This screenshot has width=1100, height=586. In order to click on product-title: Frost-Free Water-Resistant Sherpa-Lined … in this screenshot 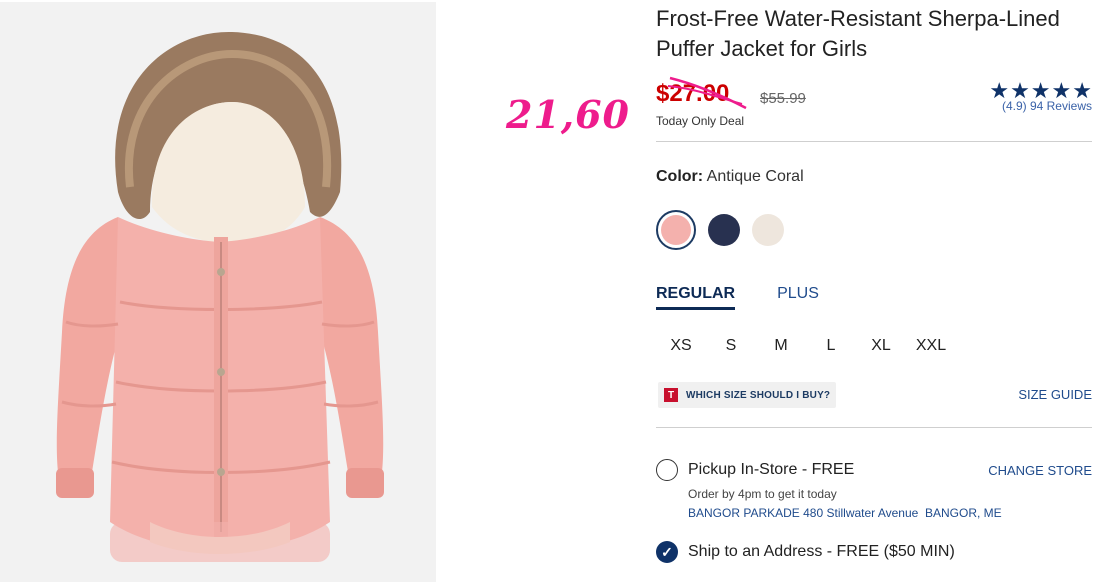, I will do `click(858, 33)`.